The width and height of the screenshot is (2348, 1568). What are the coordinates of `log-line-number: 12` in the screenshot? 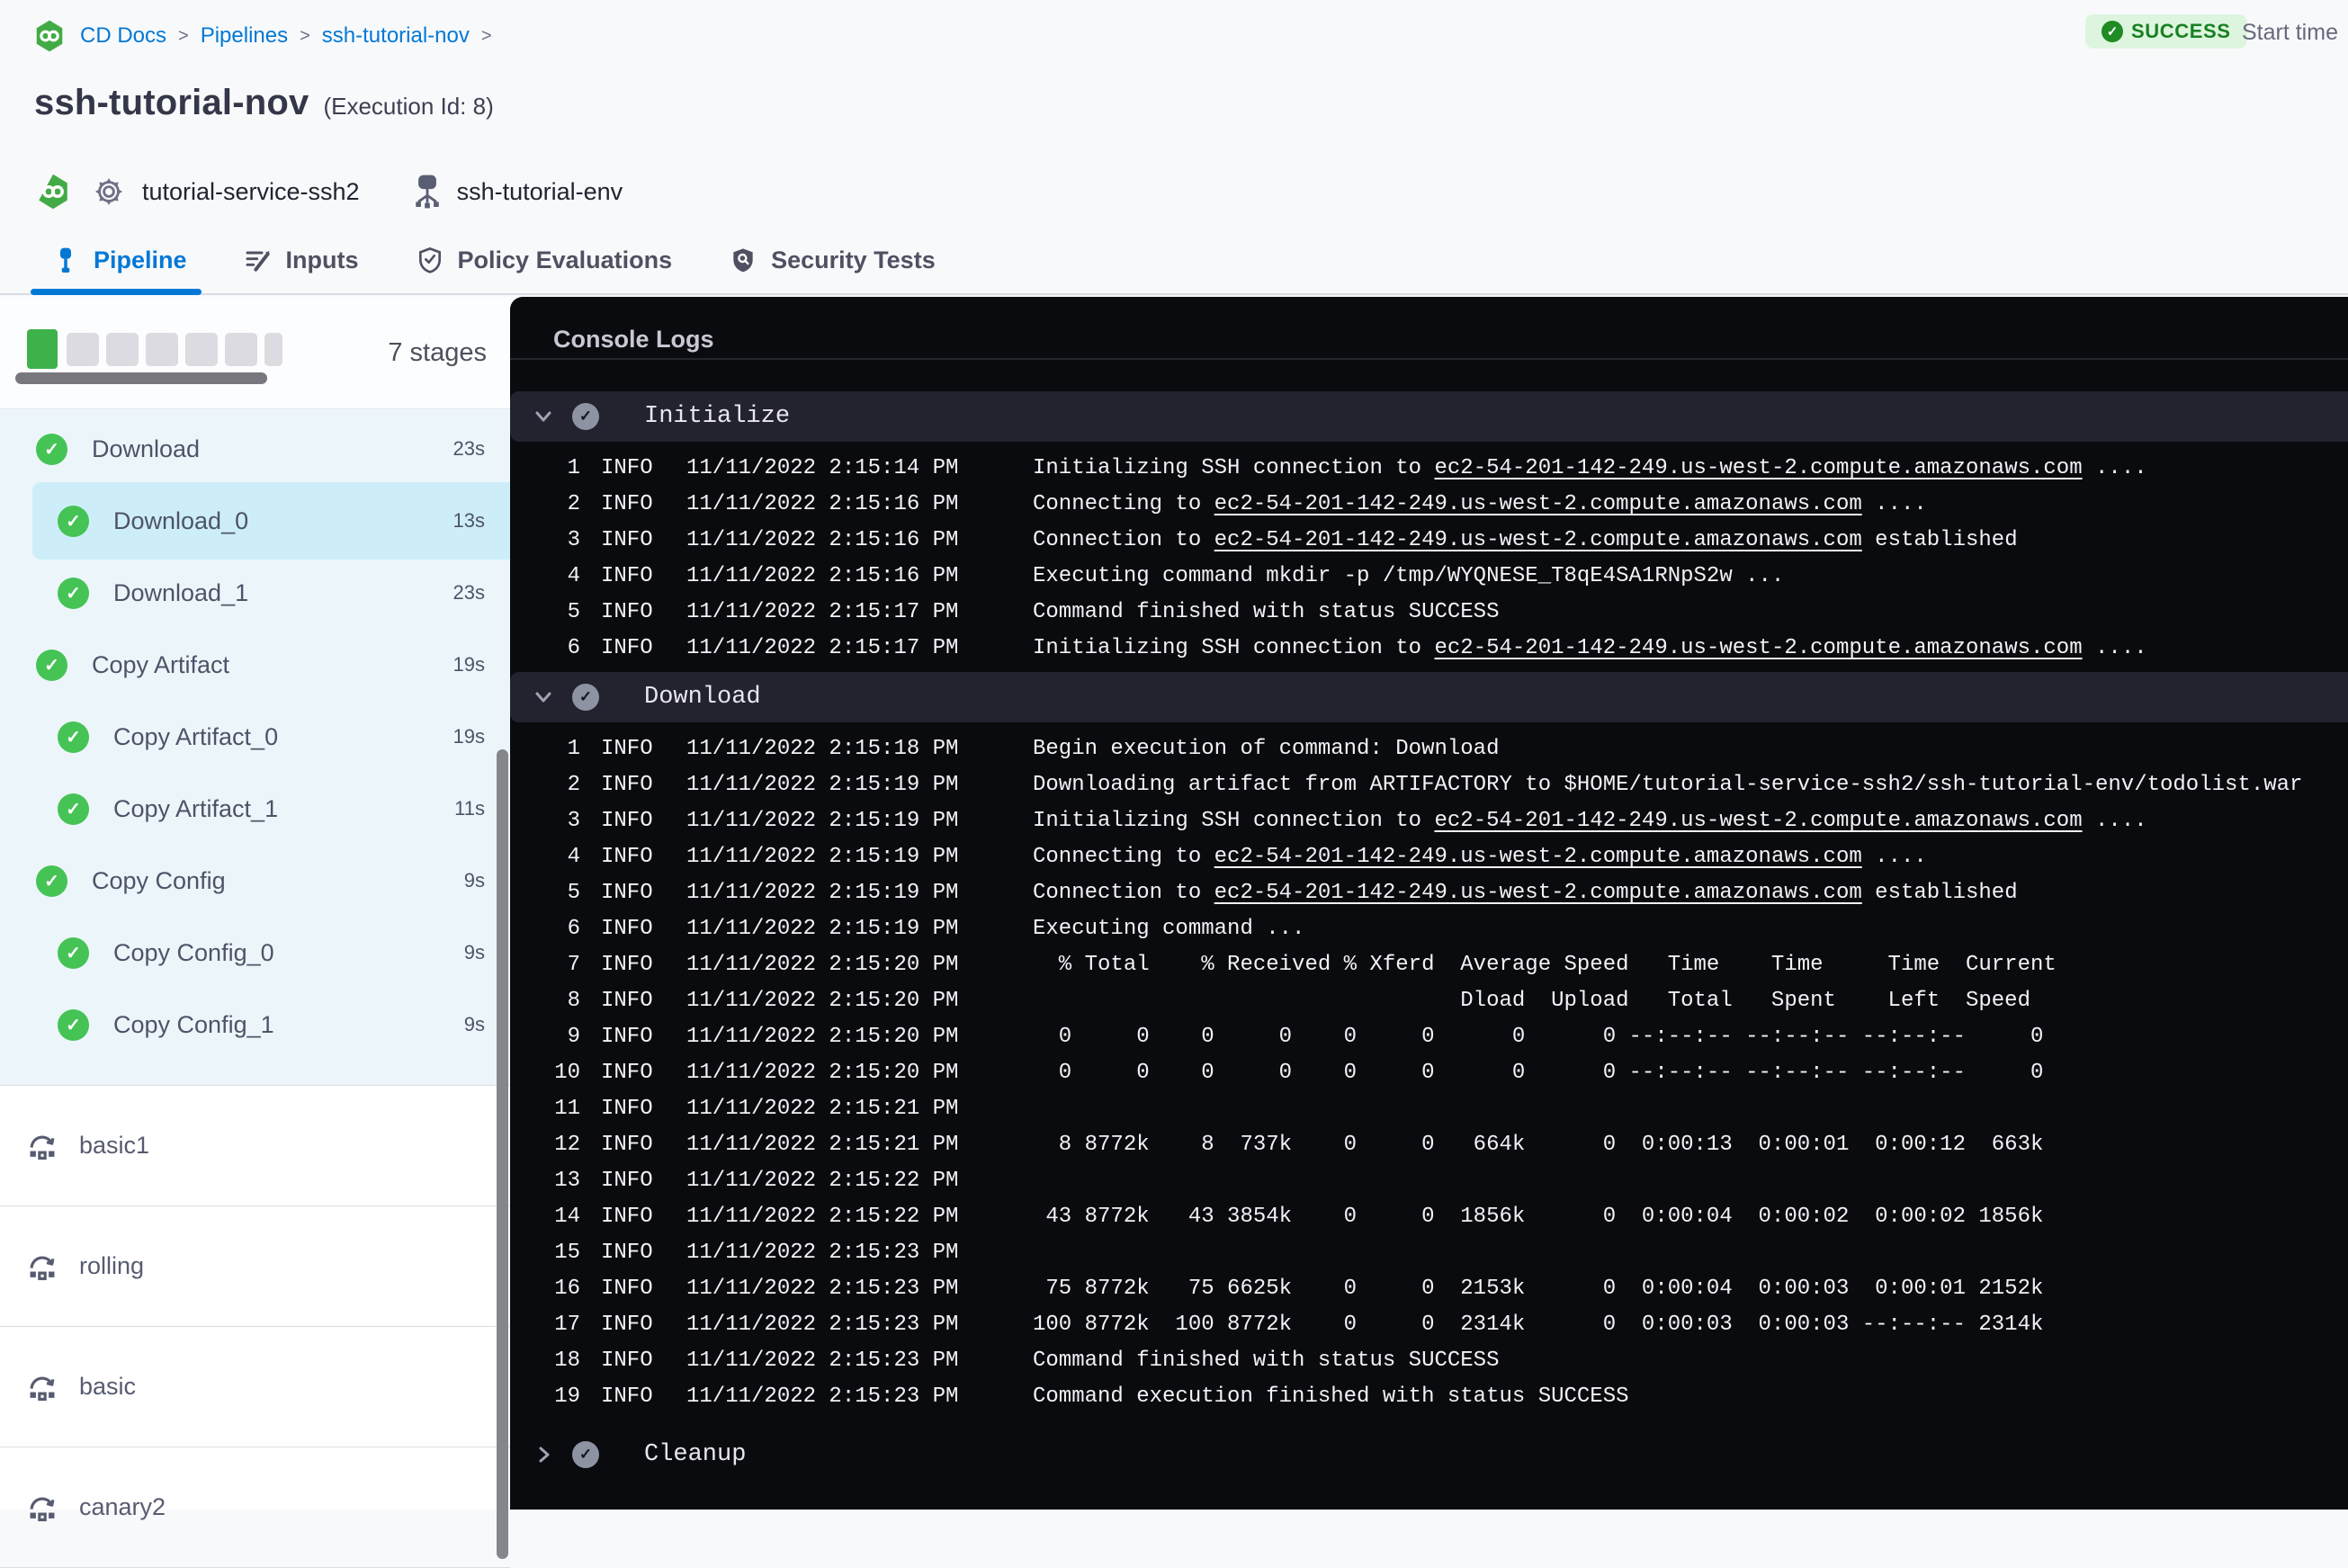 It's located at (567, 1145).